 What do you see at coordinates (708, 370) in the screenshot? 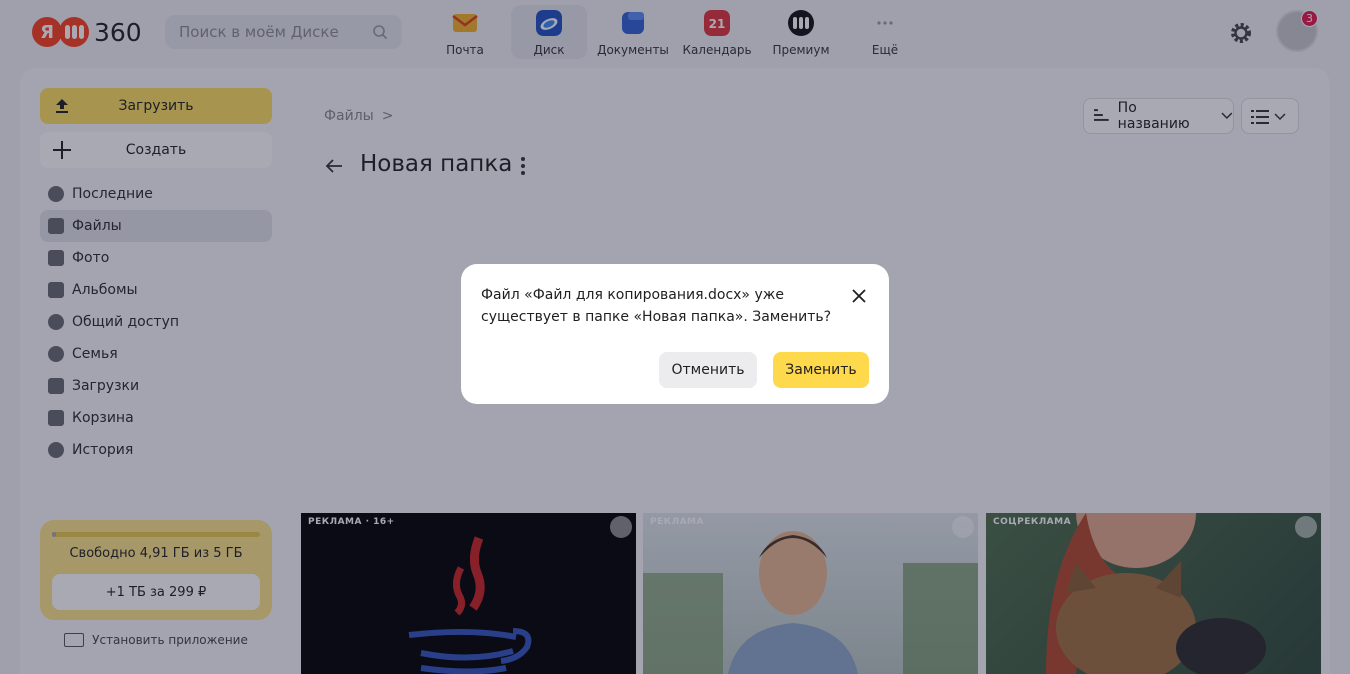
I see `cancel-button: Отменить` at bounding box center [708, 370].